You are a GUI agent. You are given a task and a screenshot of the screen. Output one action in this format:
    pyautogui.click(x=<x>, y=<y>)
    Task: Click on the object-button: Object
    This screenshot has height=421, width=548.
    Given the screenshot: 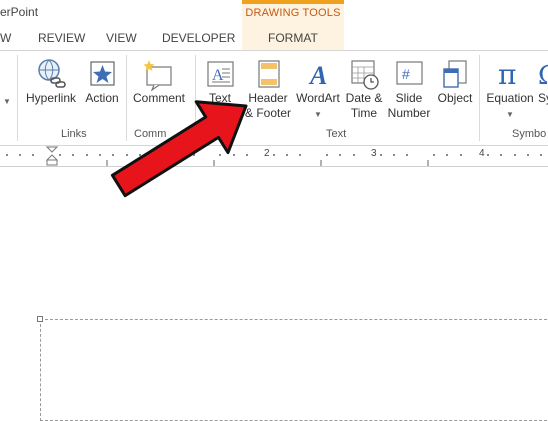 What is the action you would take?
    pyautogui.click(x=455, y=81)
    